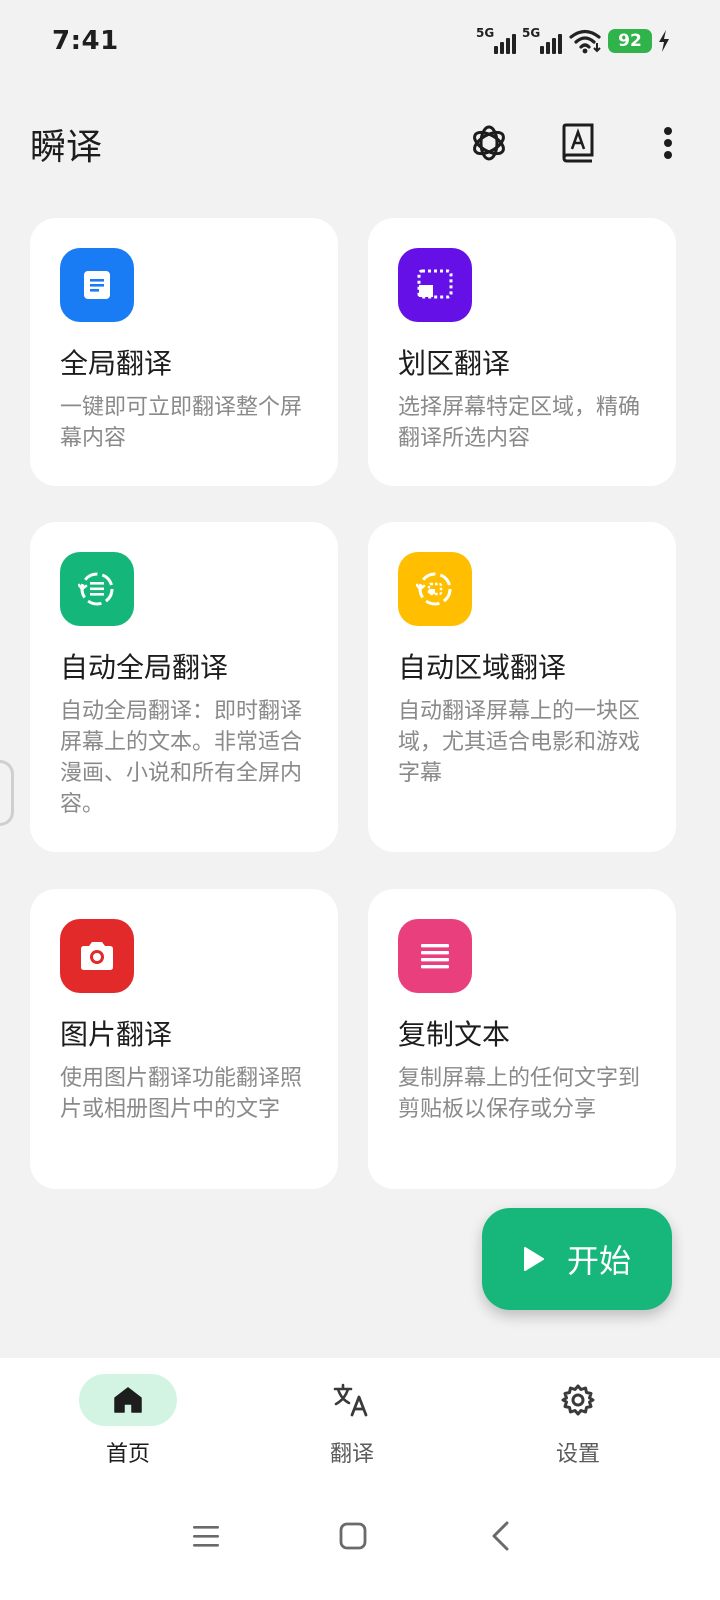  I want to click on gear-icon, so click(578, 1400).